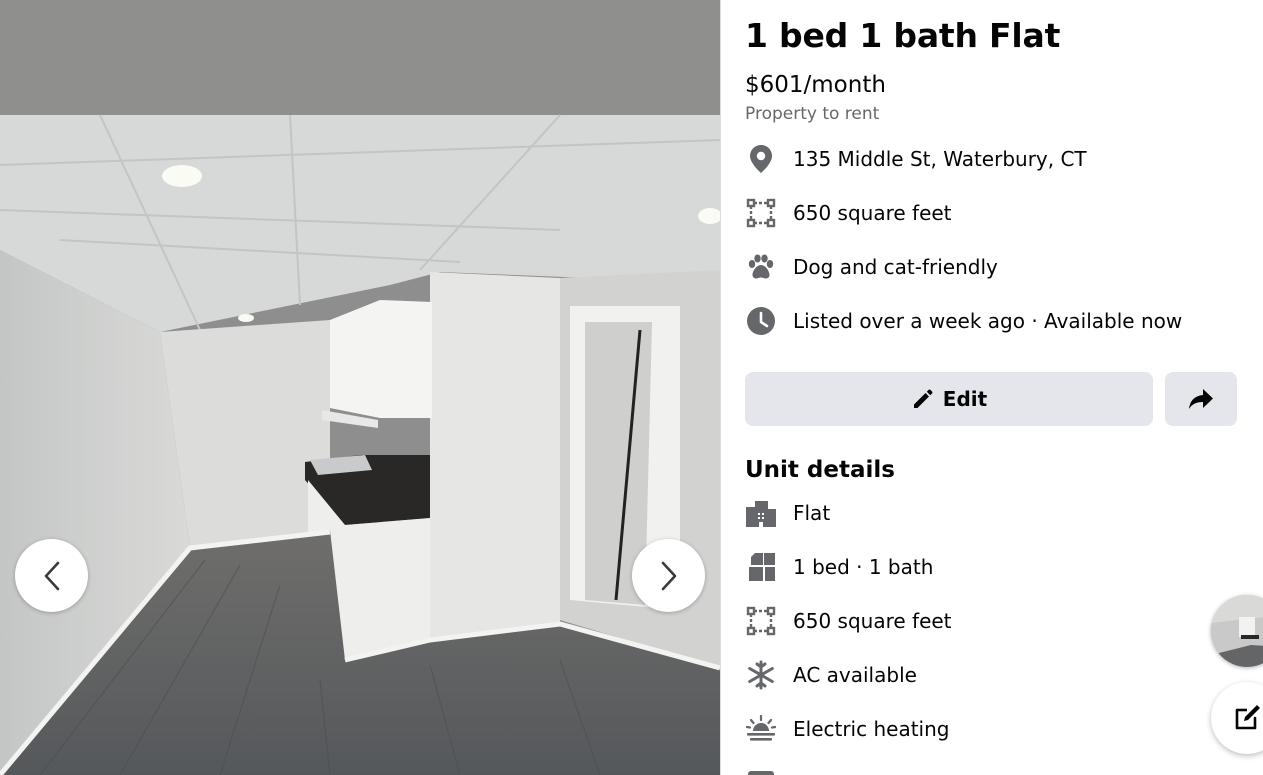 This screenshot has height=775, width=1263. What do you see at coordinates (872, 621) in the screenshot?
I see `unit-area-text: 650 square feet` at bounding box center [872, 621].